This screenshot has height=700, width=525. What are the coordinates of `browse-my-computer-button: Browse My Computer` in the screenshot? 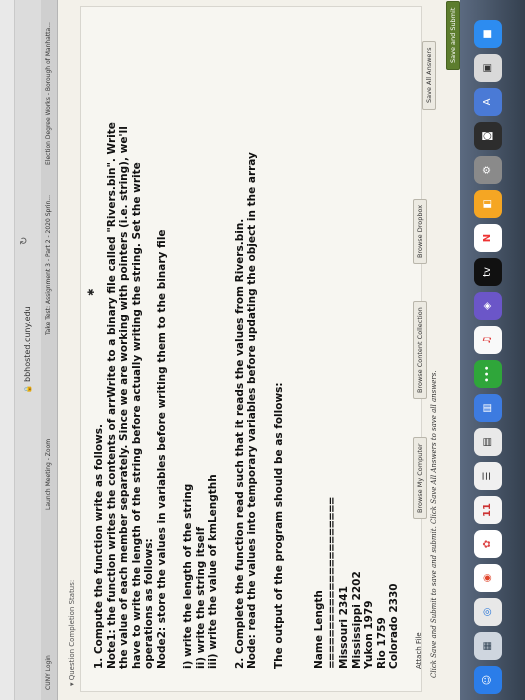 It's located at (420, 478).